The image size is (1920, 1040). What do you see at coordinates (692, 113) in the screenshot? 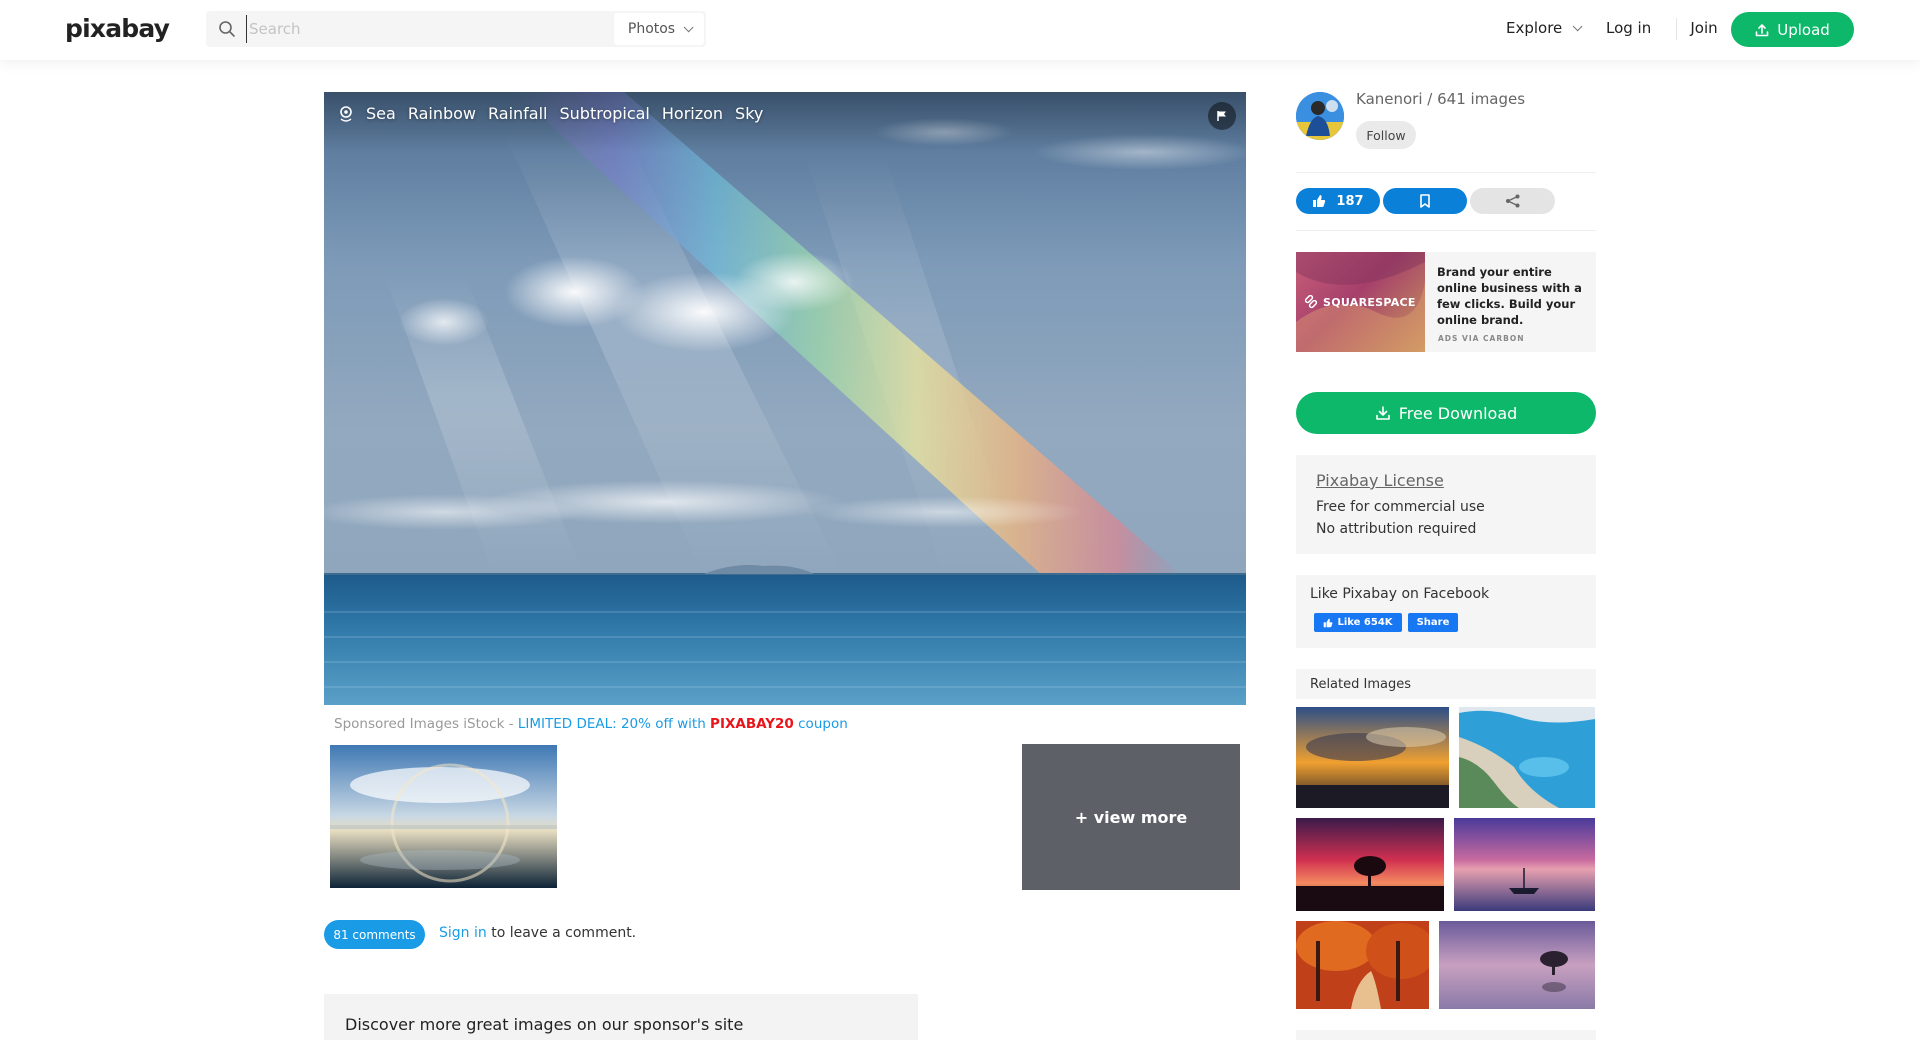
I see `tag-horizon: Horizon` at bounding box center [692, 113].